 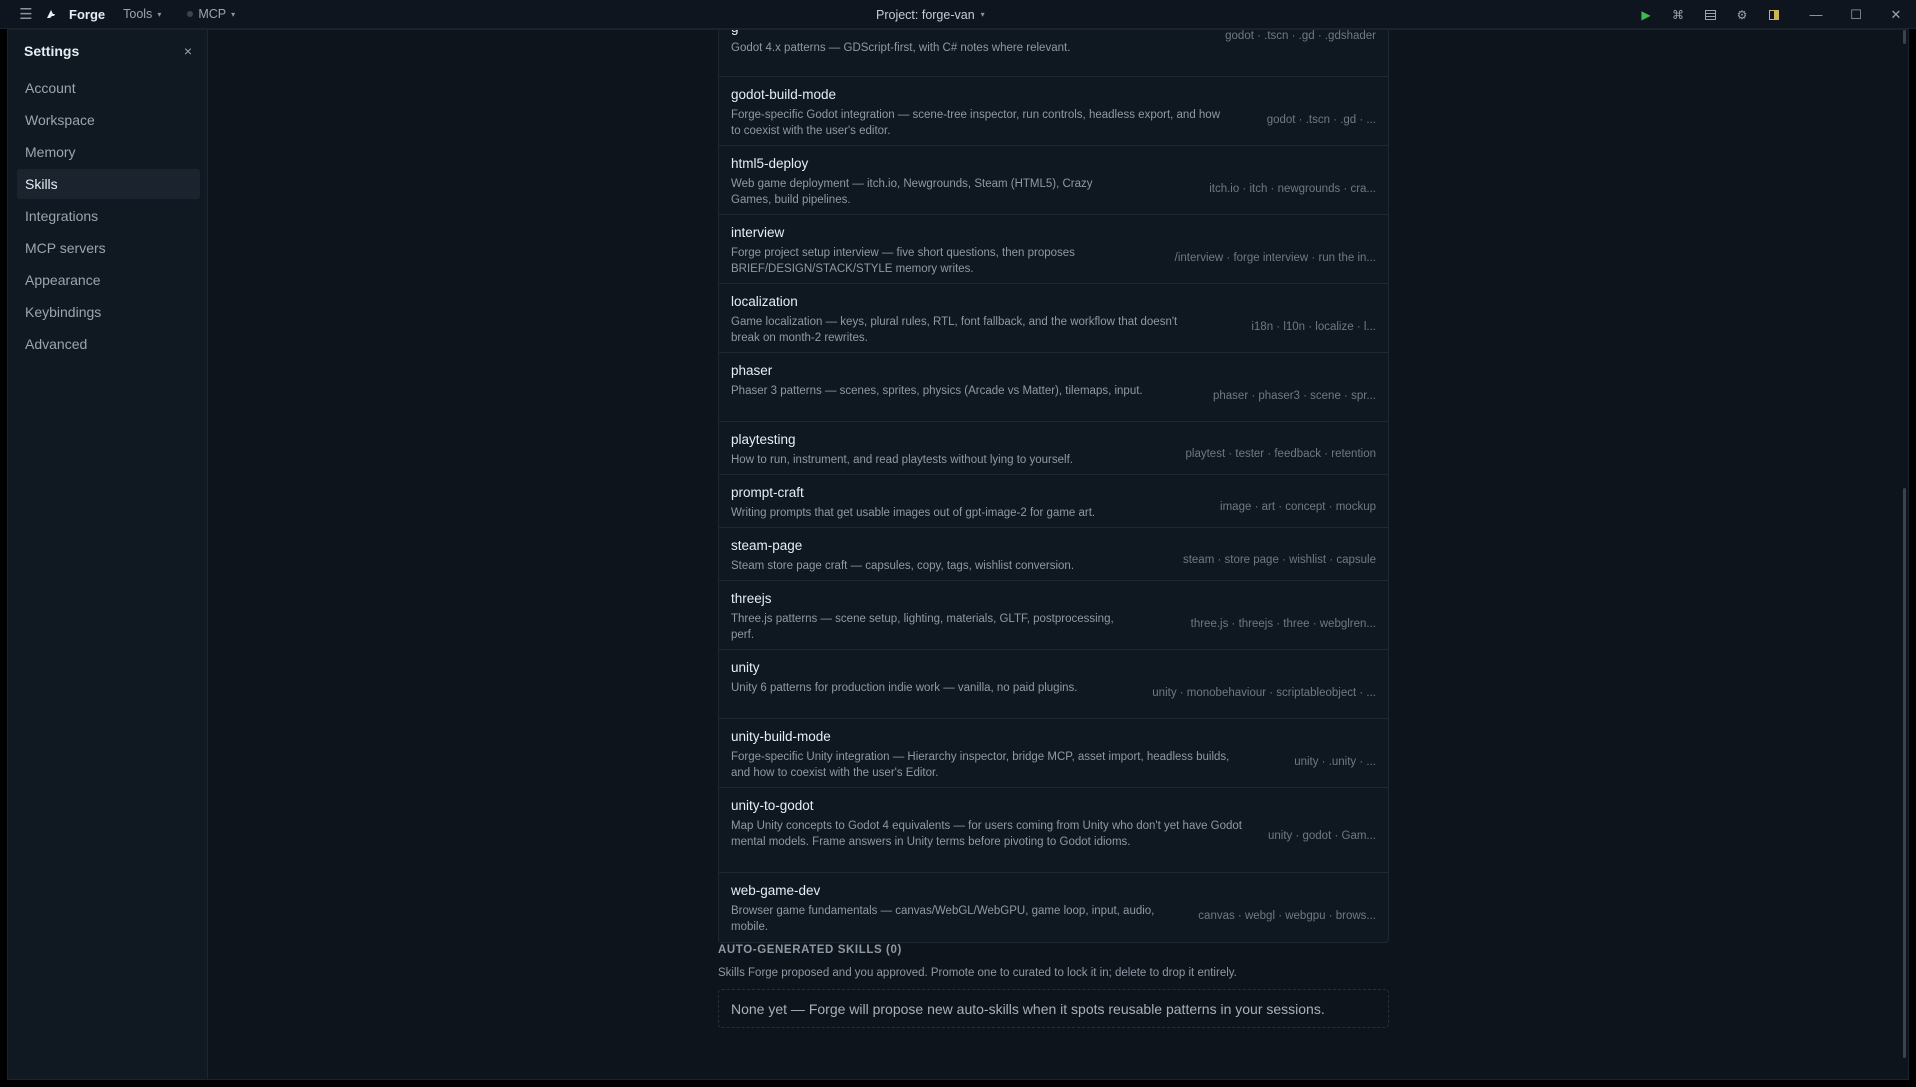 What do you see at coordinates (188, 51) in the screenshot?
I see `close-settings-icon: ×` at bounding box center [188, 51].